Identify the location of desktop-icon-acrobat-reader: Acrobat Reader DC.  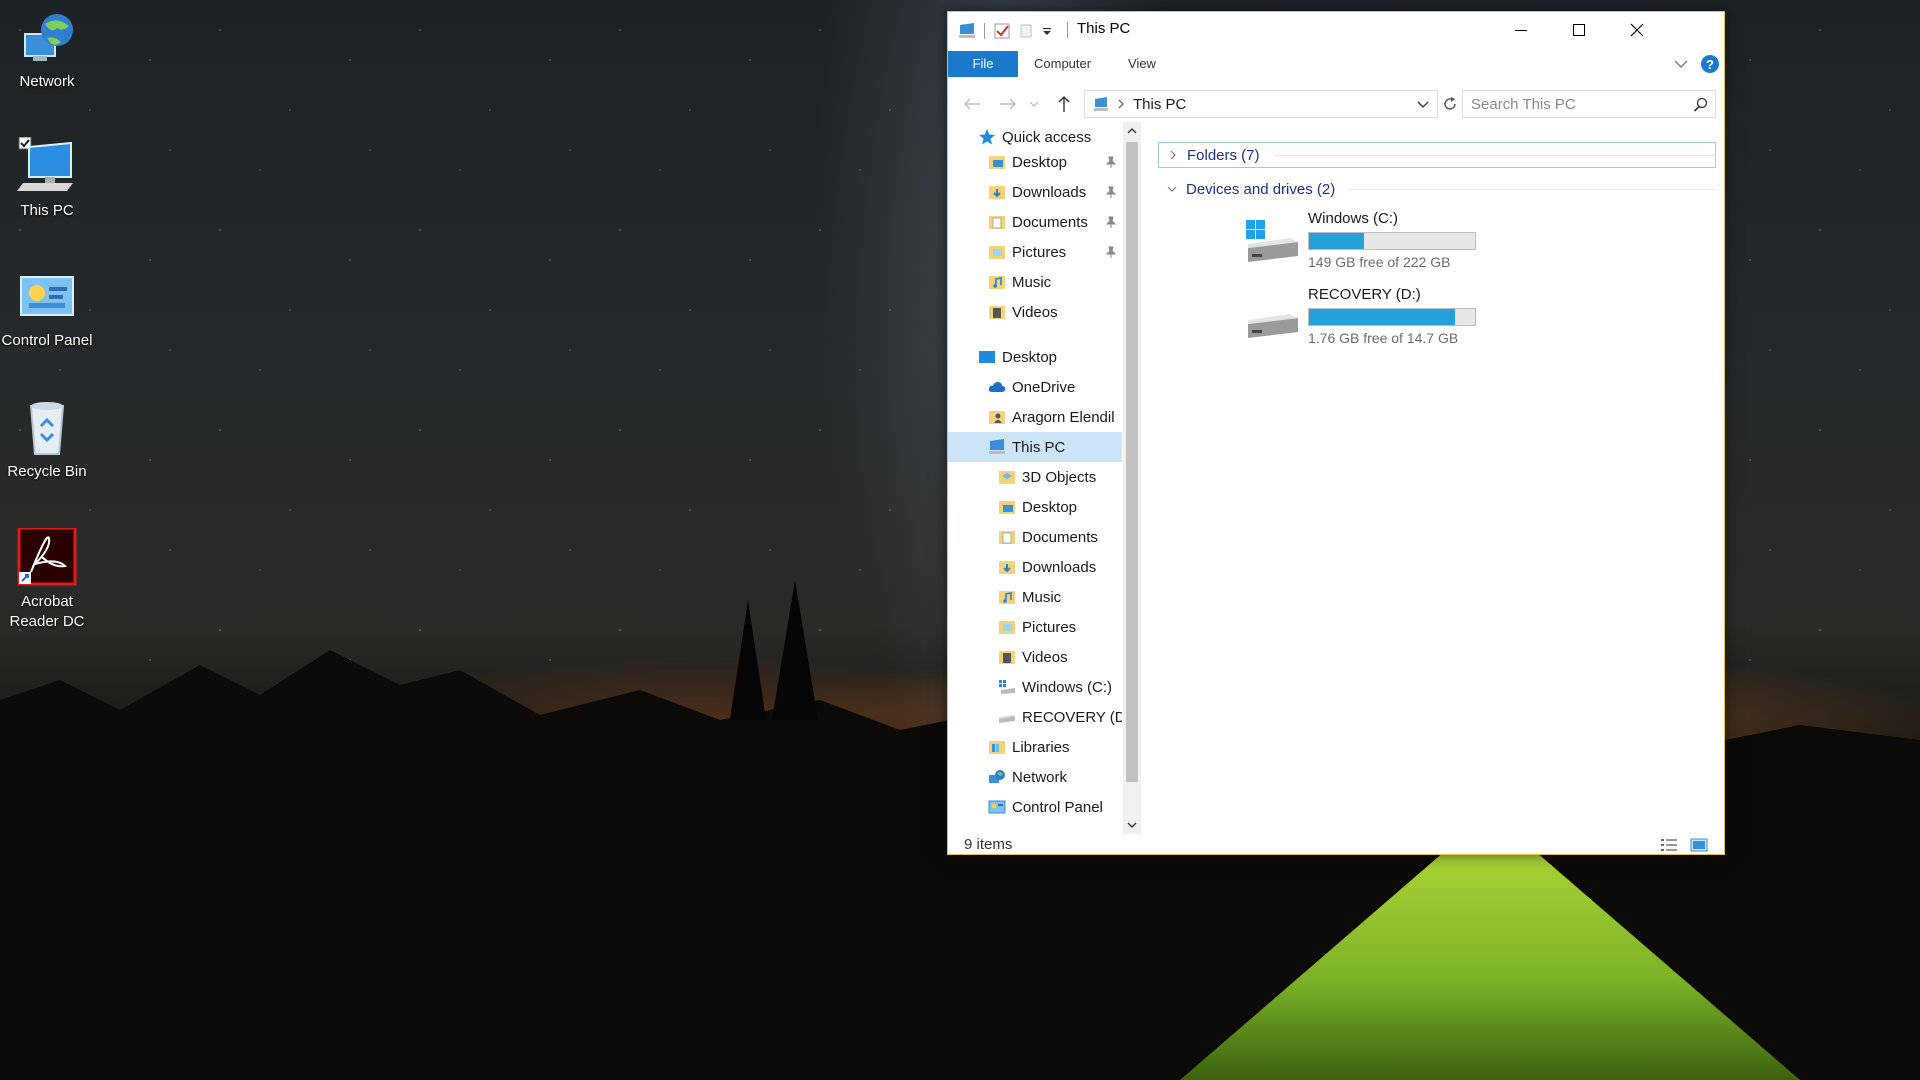
(47, 580).